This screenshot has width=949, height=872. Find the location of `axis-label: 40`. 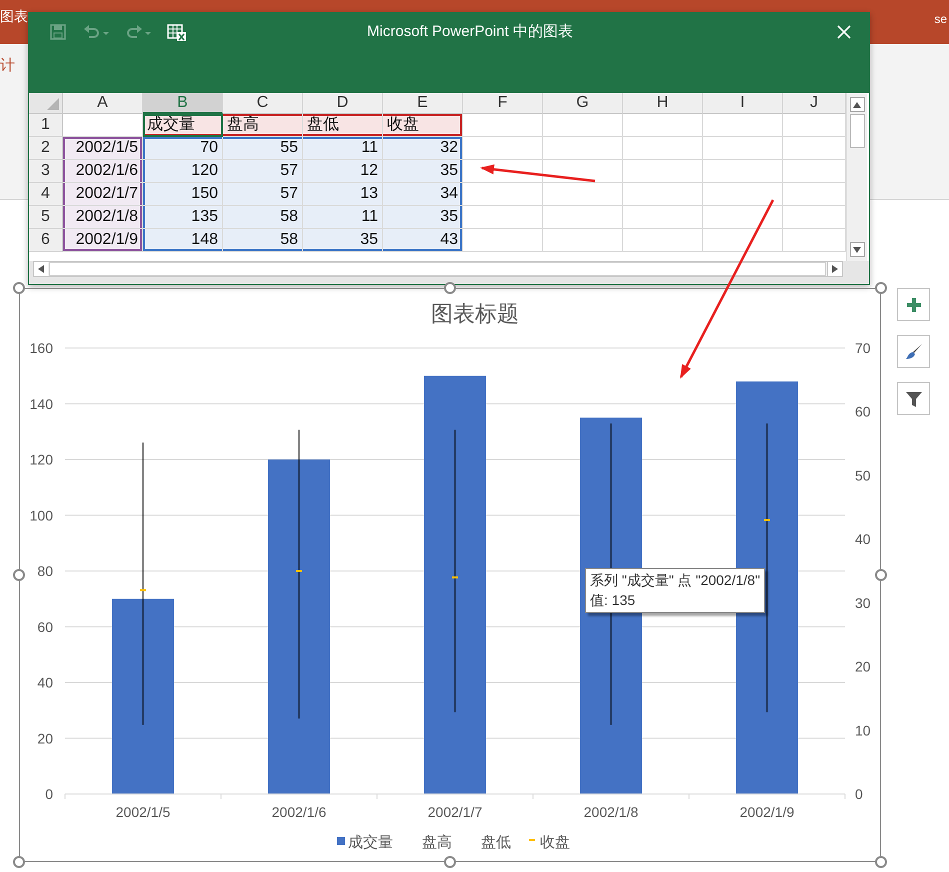

axis-label: 40 is located at coordinates (863, 539).